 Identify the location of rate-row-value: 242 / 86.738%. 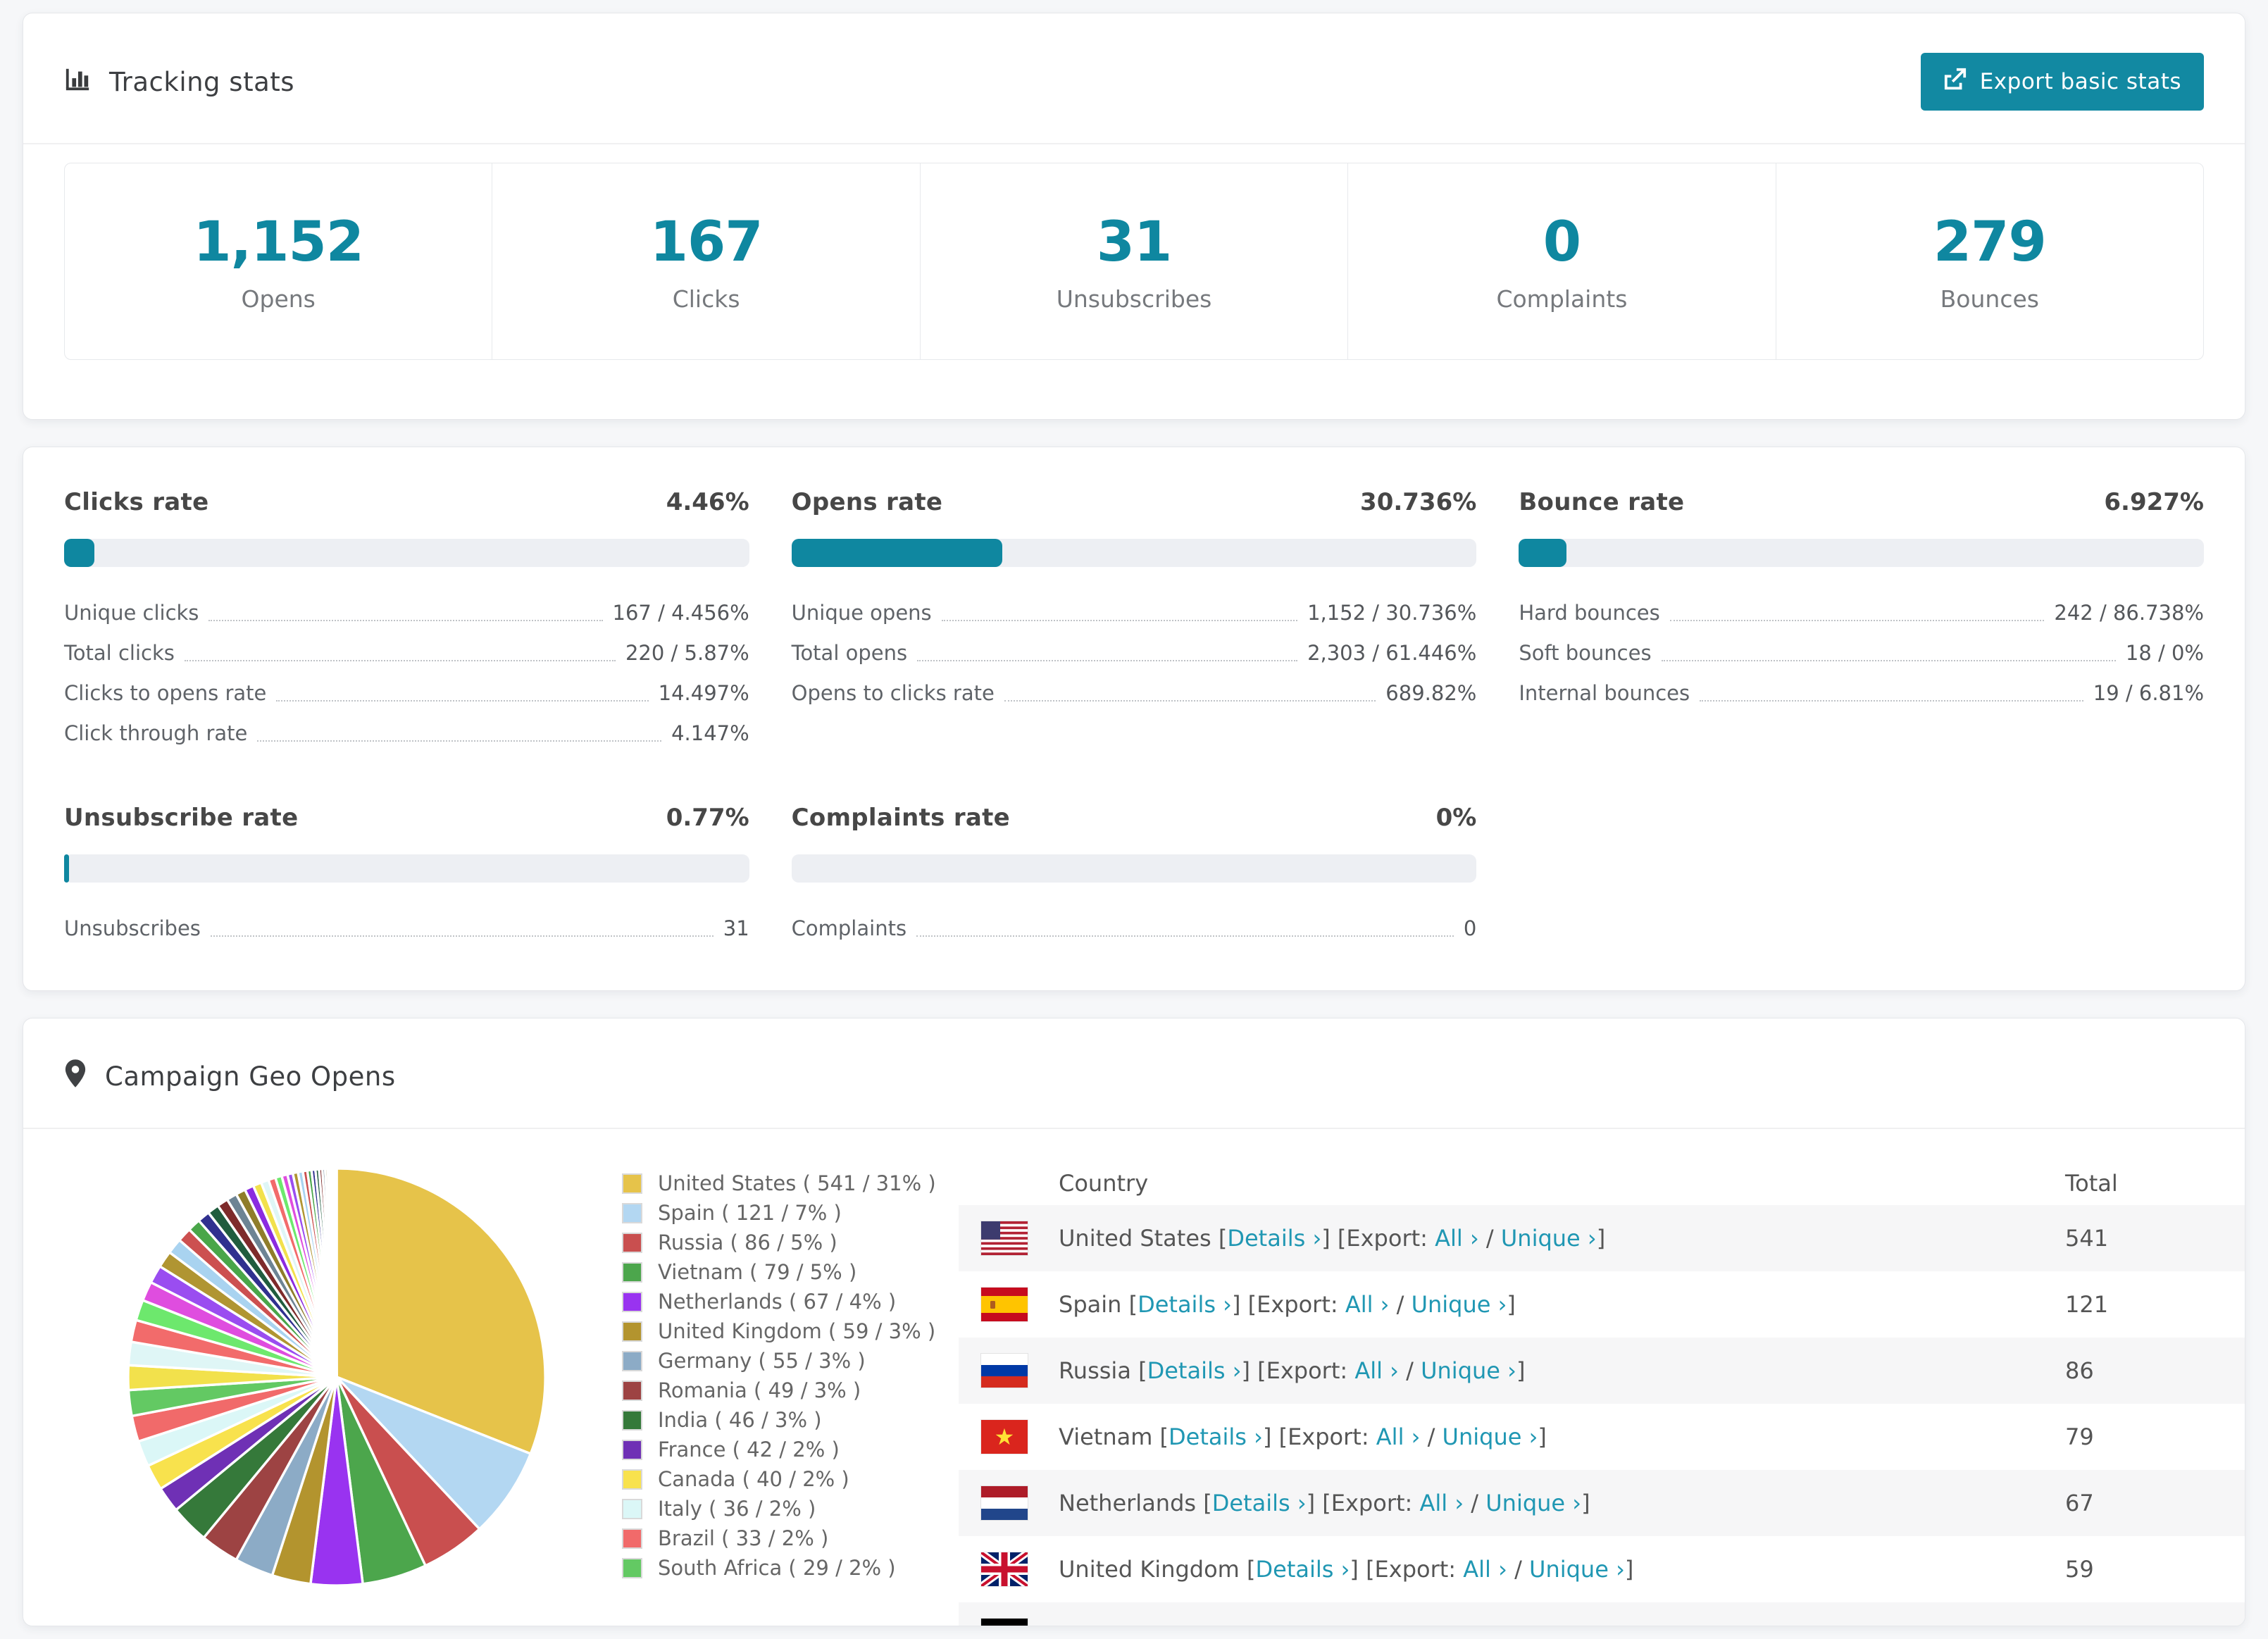
(2129, 612).